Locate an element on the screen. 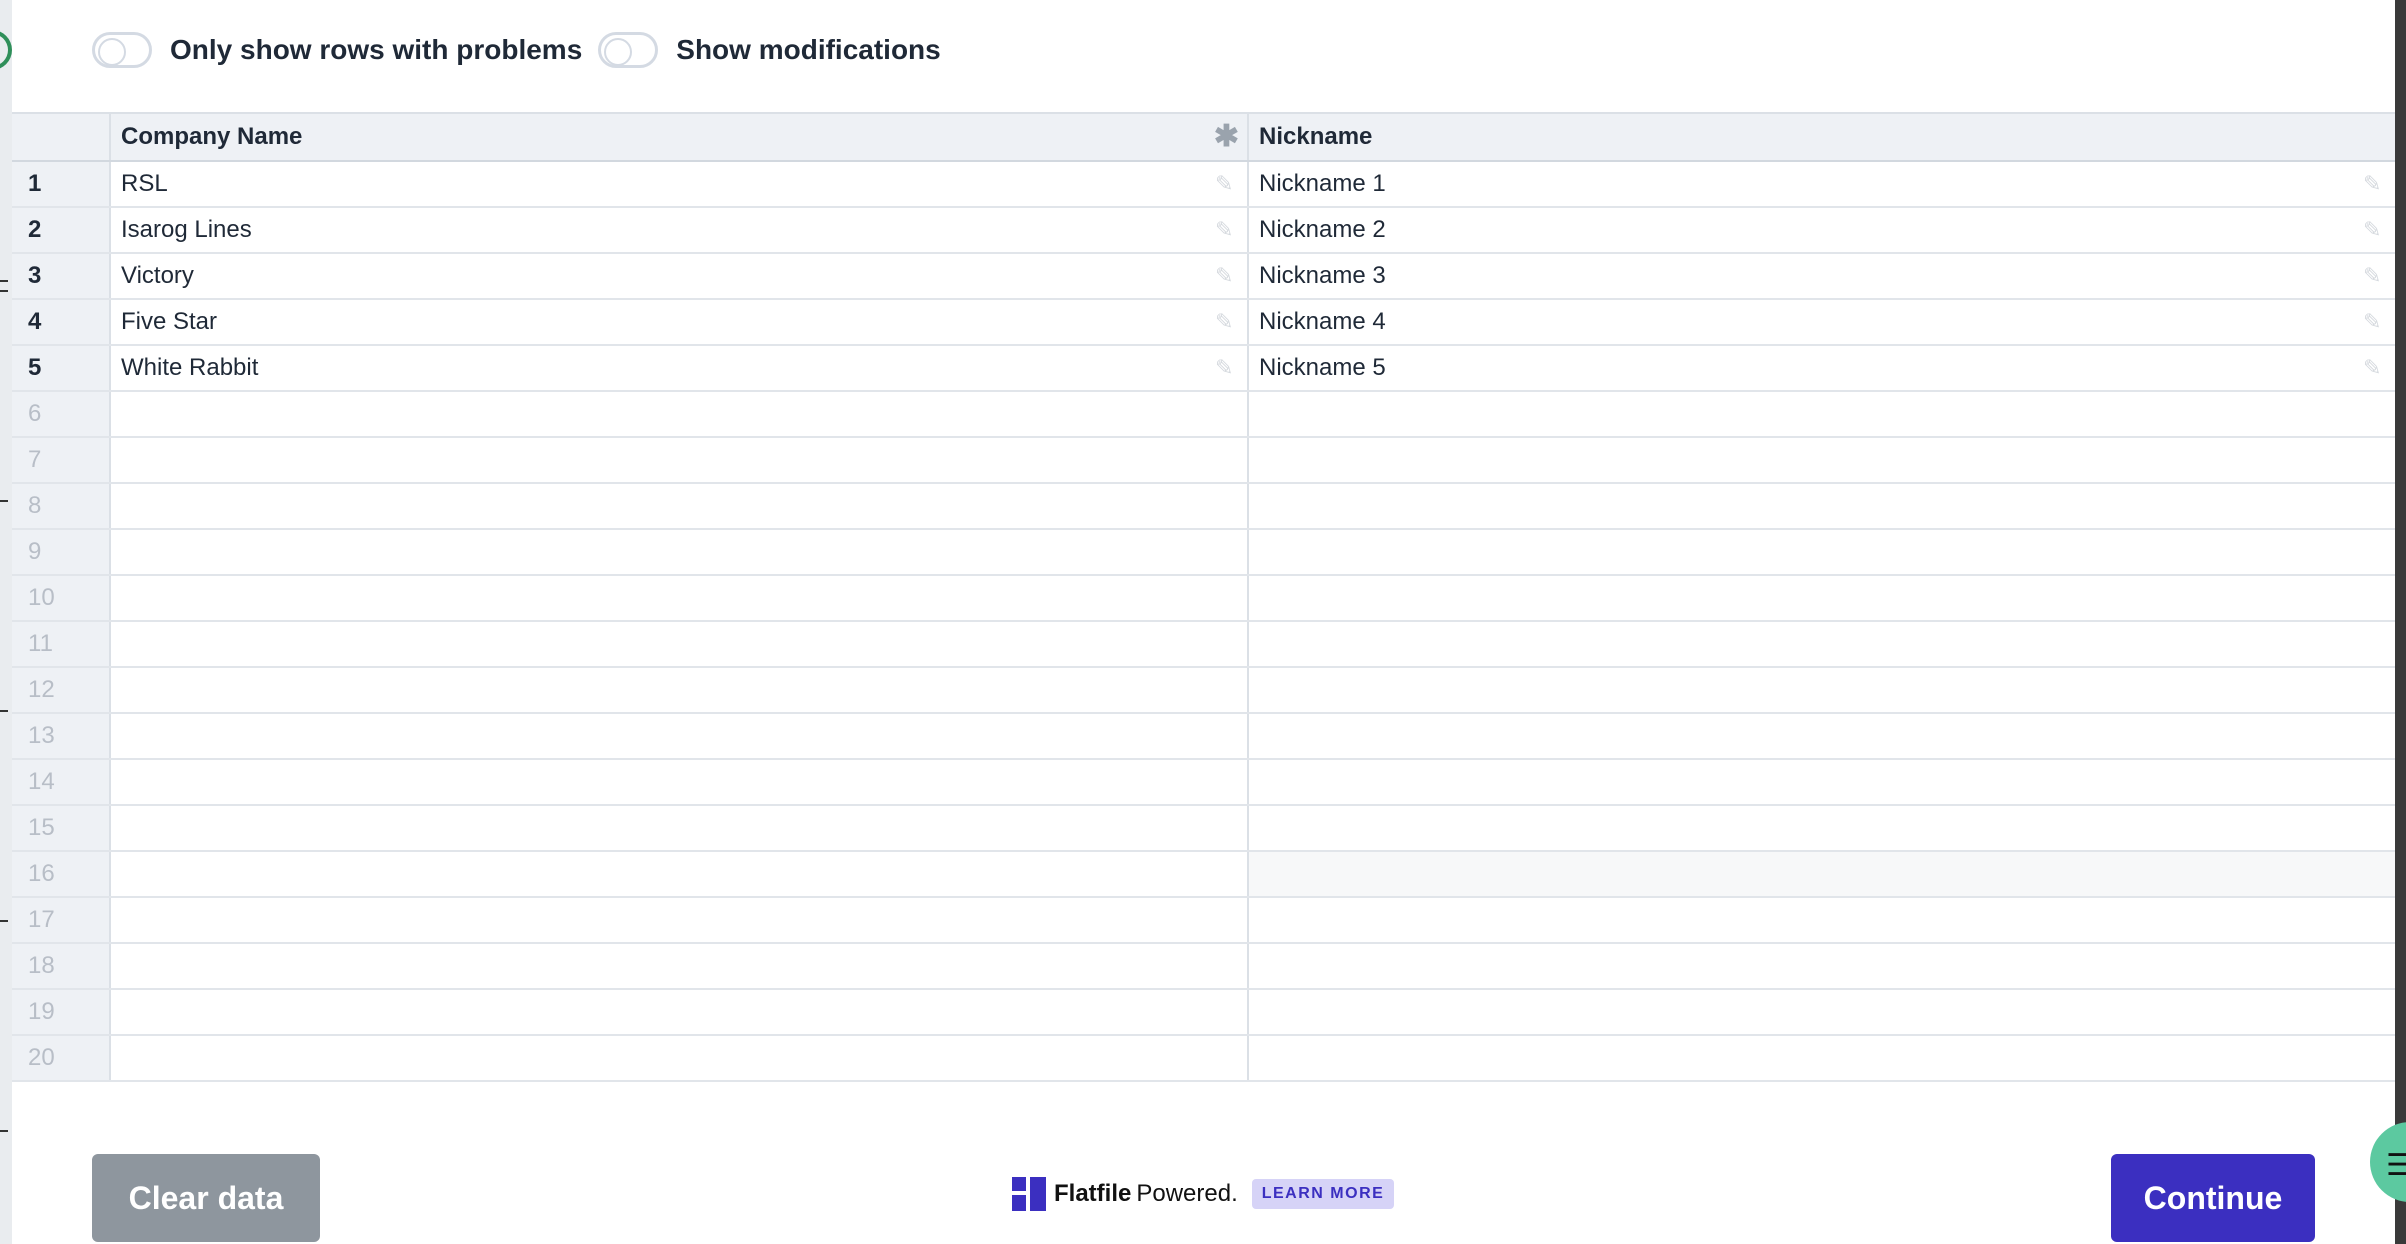 Image resolution: width=2406 pixels, height=1244 pixels. cell-value: RSL is located at coordinates (144, 183).